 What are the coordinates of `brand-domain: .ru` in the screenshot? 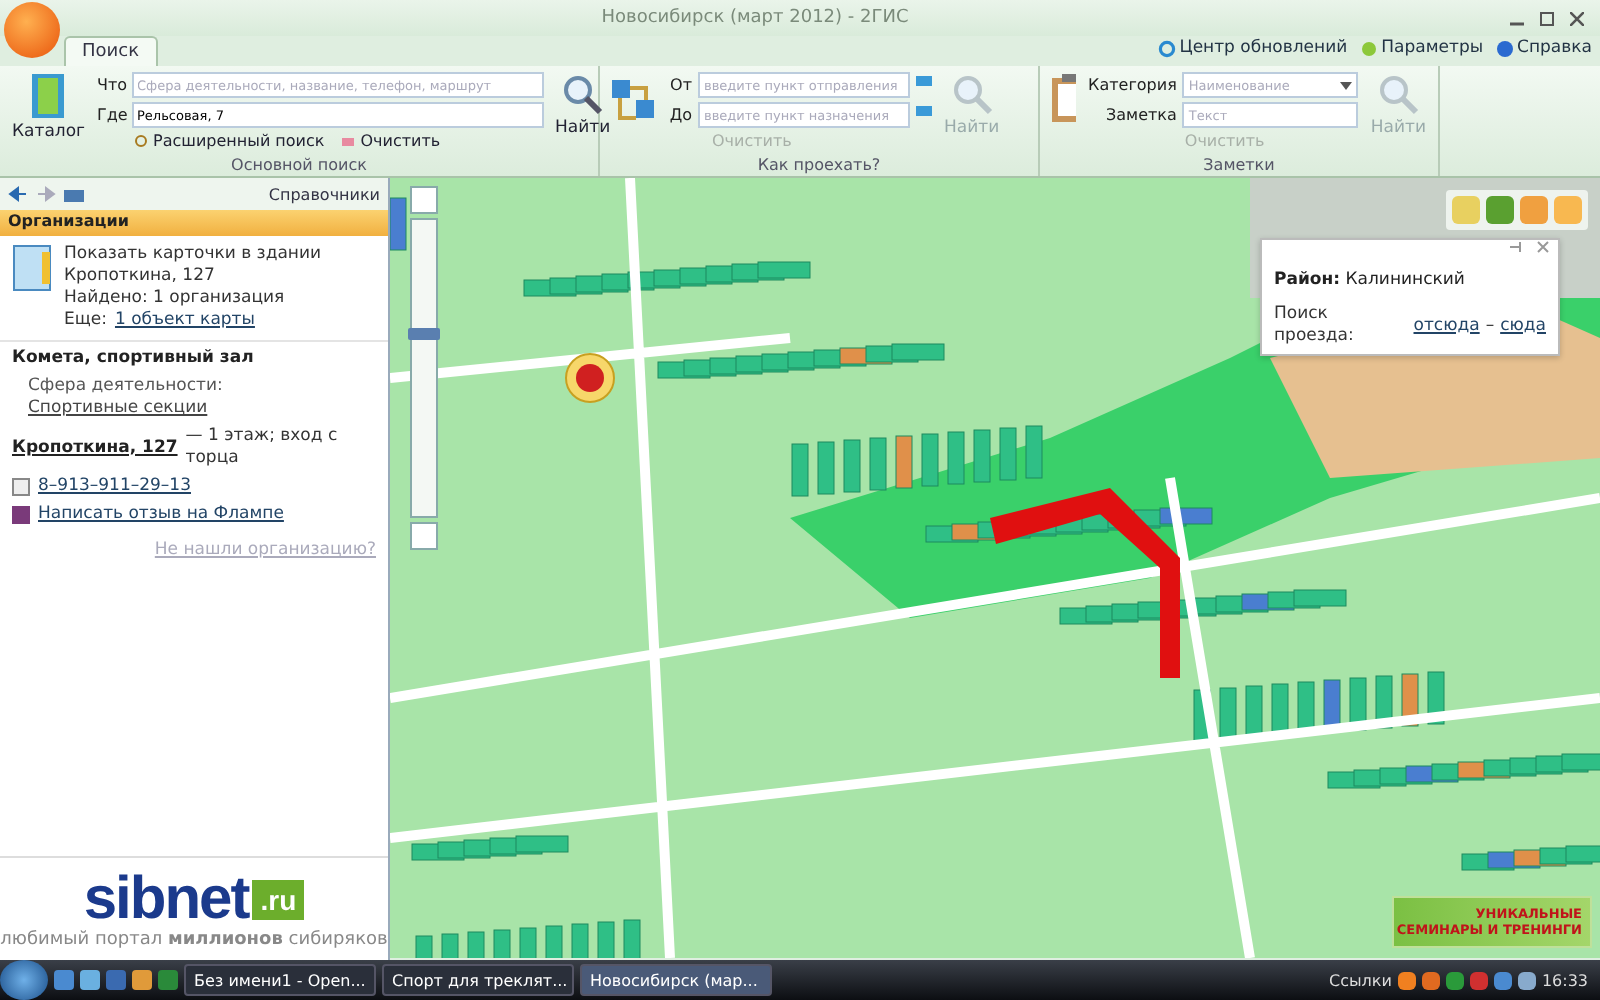 It's located at (278, 899).